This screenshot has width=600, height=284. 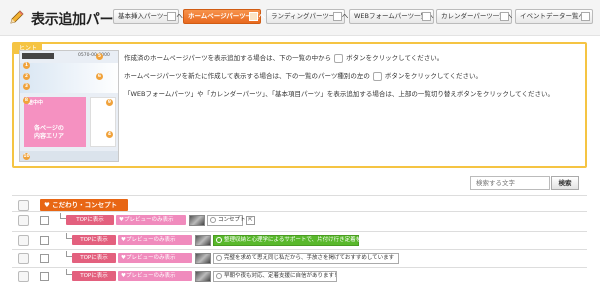 I want to click on form-icon, so click(x=426, y=16).